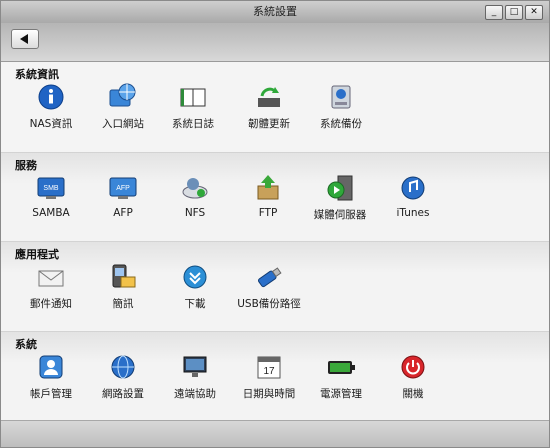 The width and height of the screenshot is (550, 448). I want to click on item-label: 帳戶管理, so click(51, 394).